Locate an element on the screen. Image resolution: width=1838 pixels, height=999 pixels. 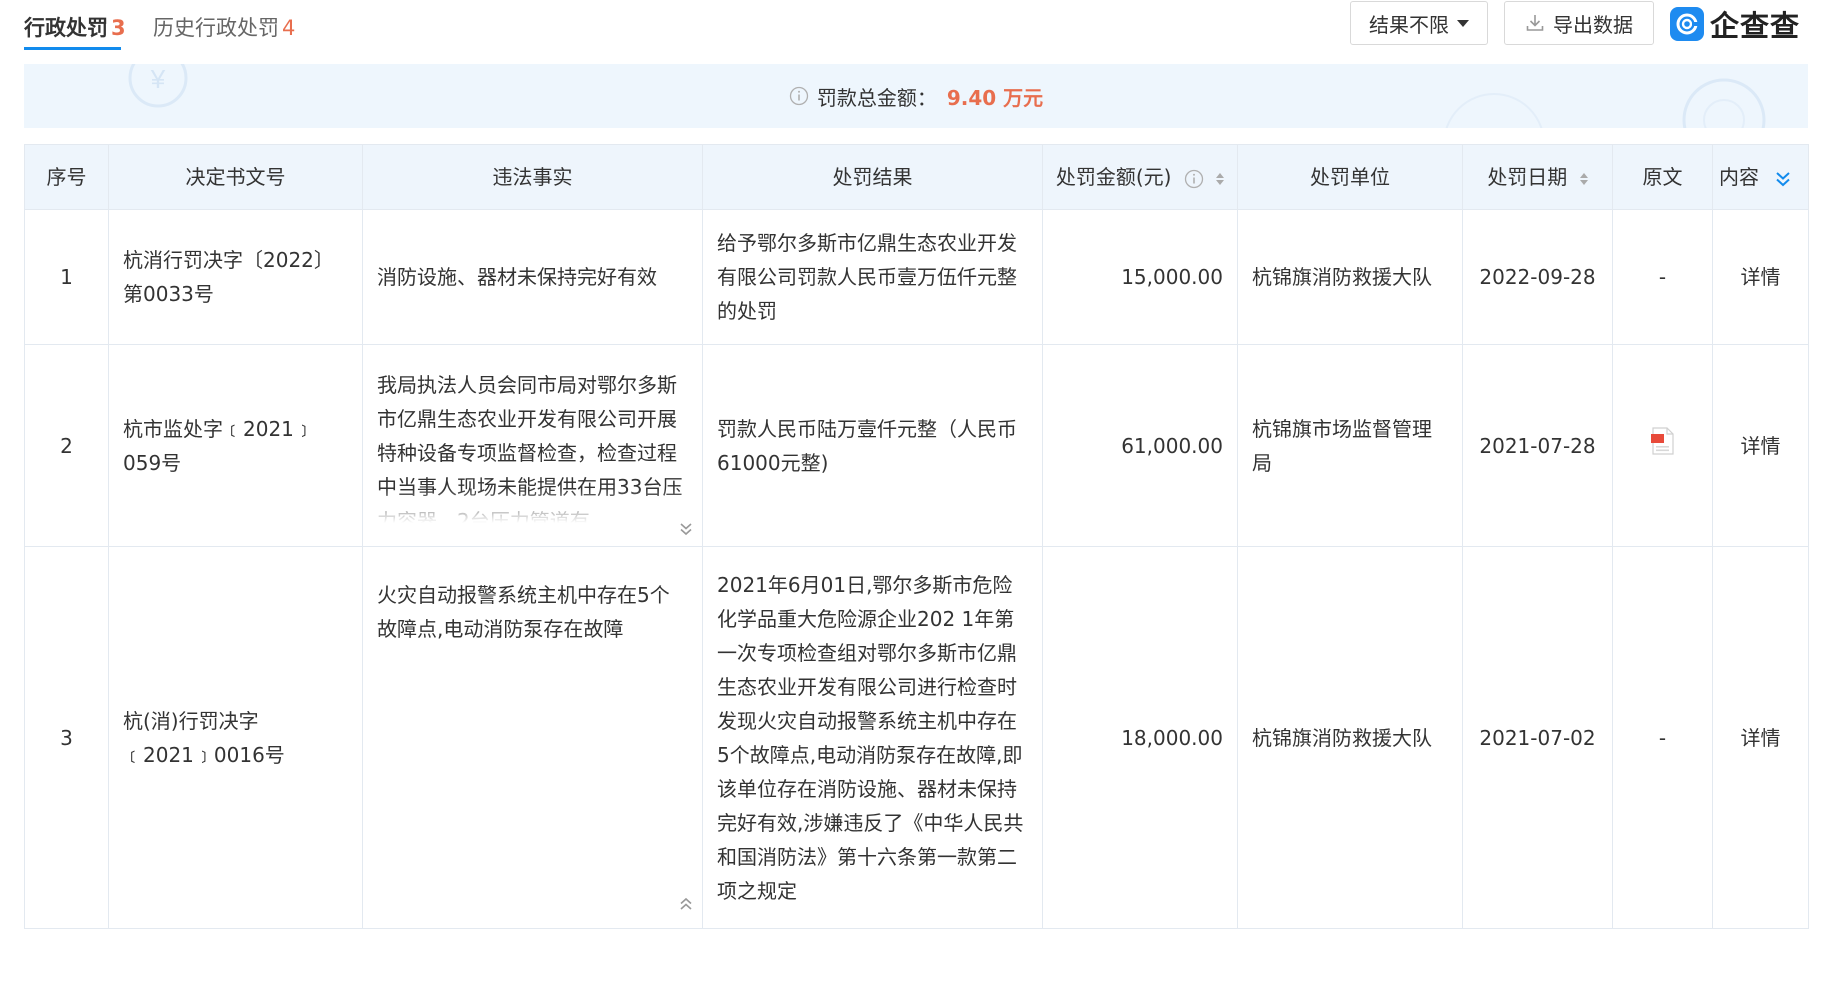
expand-chevron-icon is located at coordinates (686, 529).